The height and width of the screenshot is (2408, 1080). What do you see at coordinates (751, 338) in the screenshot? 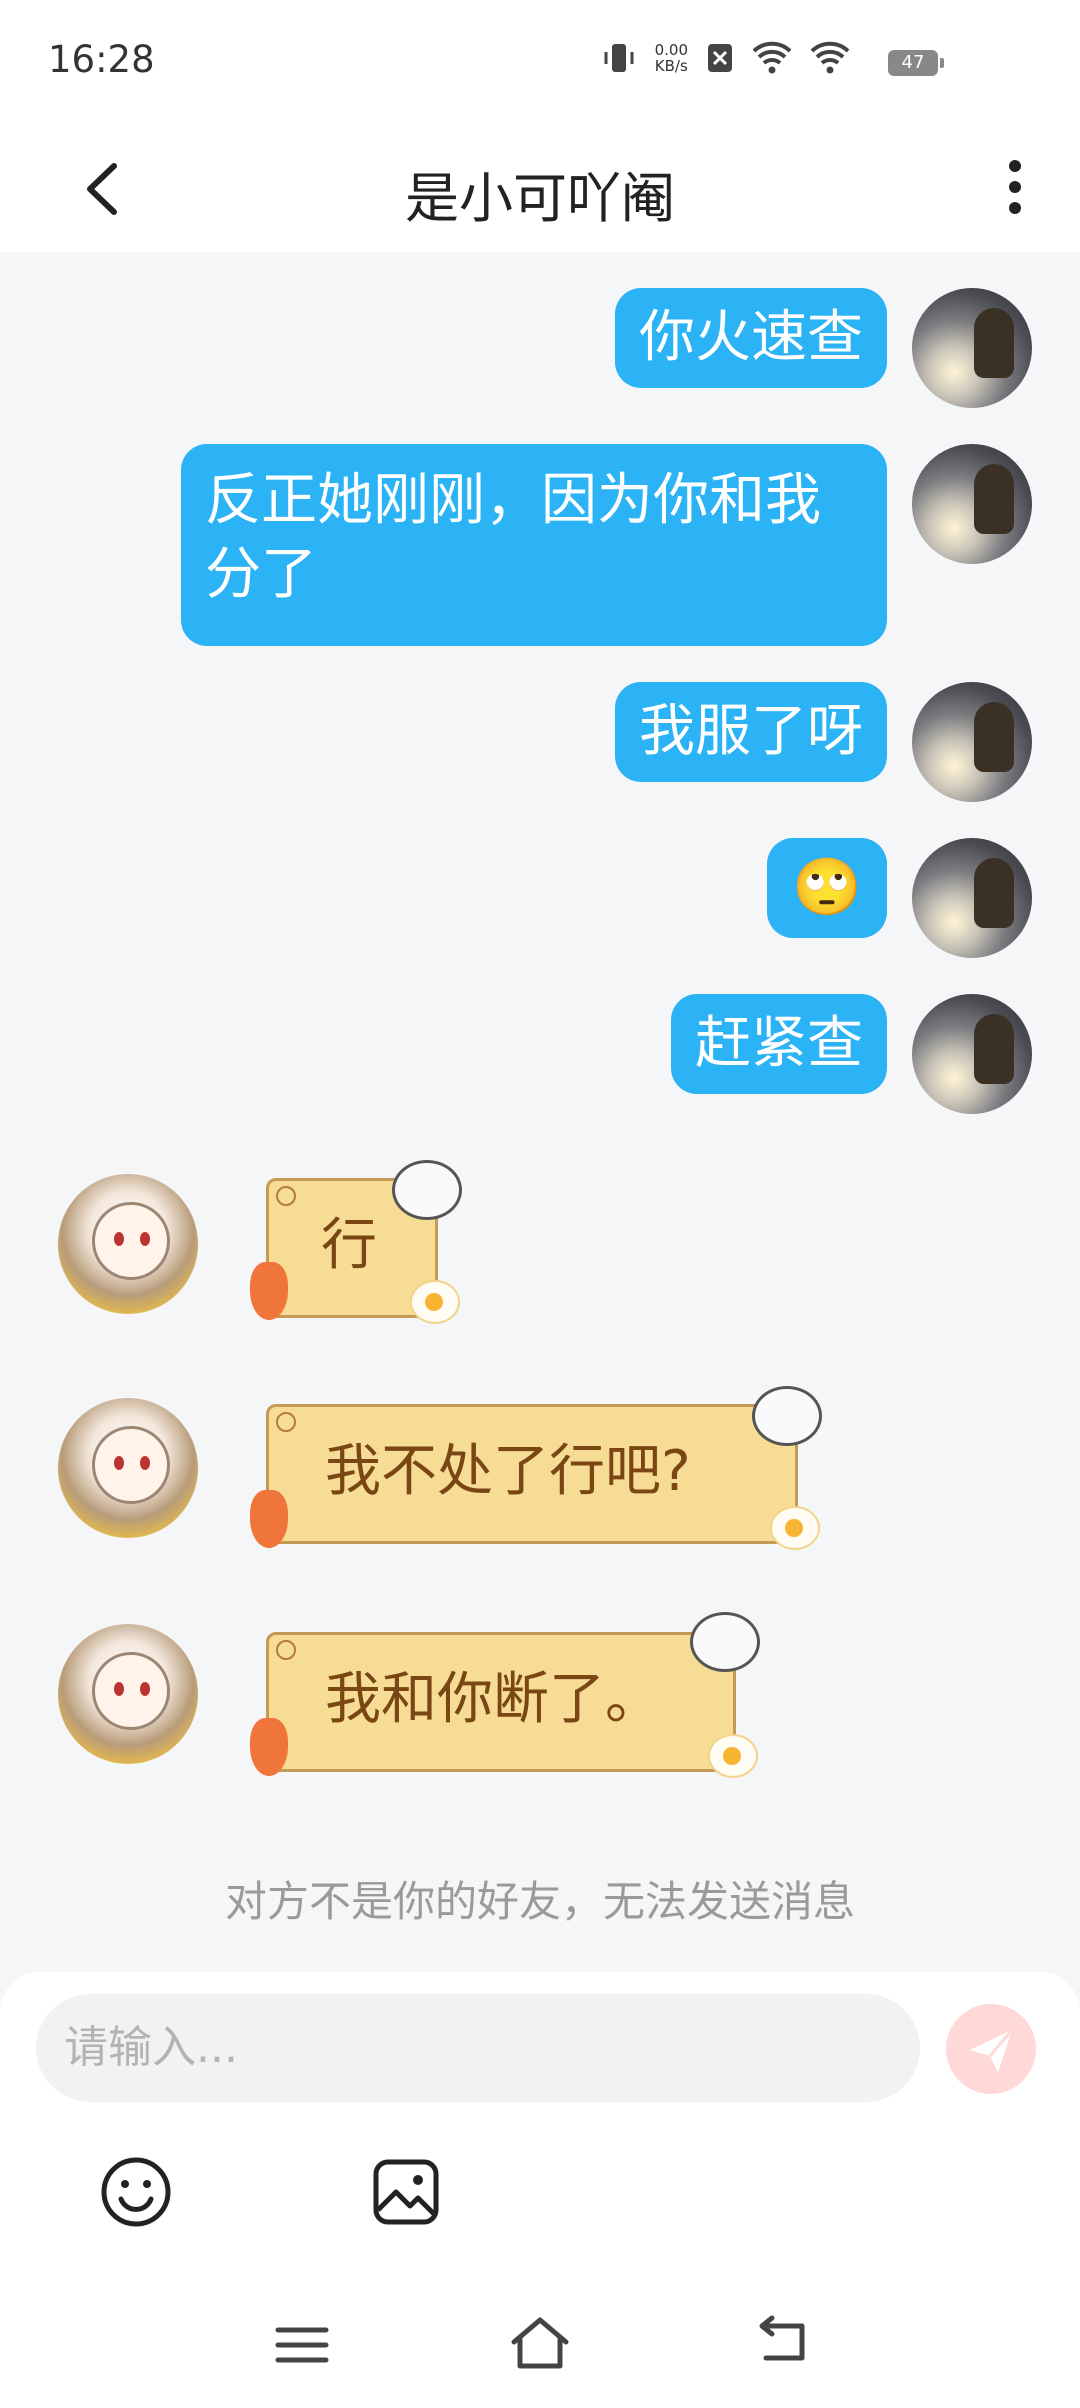
I see `message-bubble-outgoing: 你火速查` at bounding box center [751, 338].